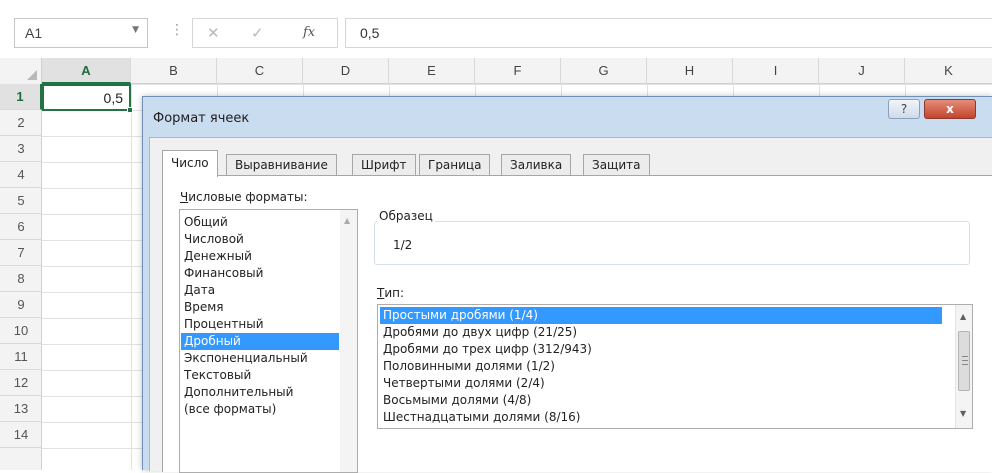 The height and width of the screenshot is (473, 992). What do you see at coordinates (244, 197) in the screenshot?
I see `categories-label: Числовые форматы:` at bounding box center [244, 197].